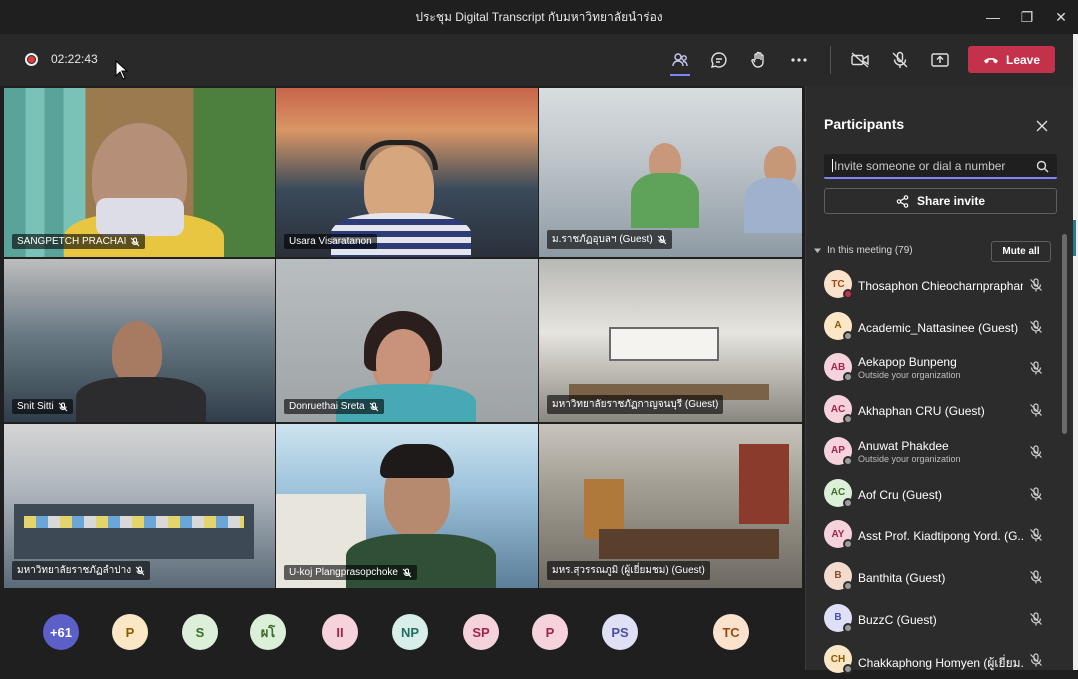  I want to click on mute-all-button: Mute all, so click(1021, 251).